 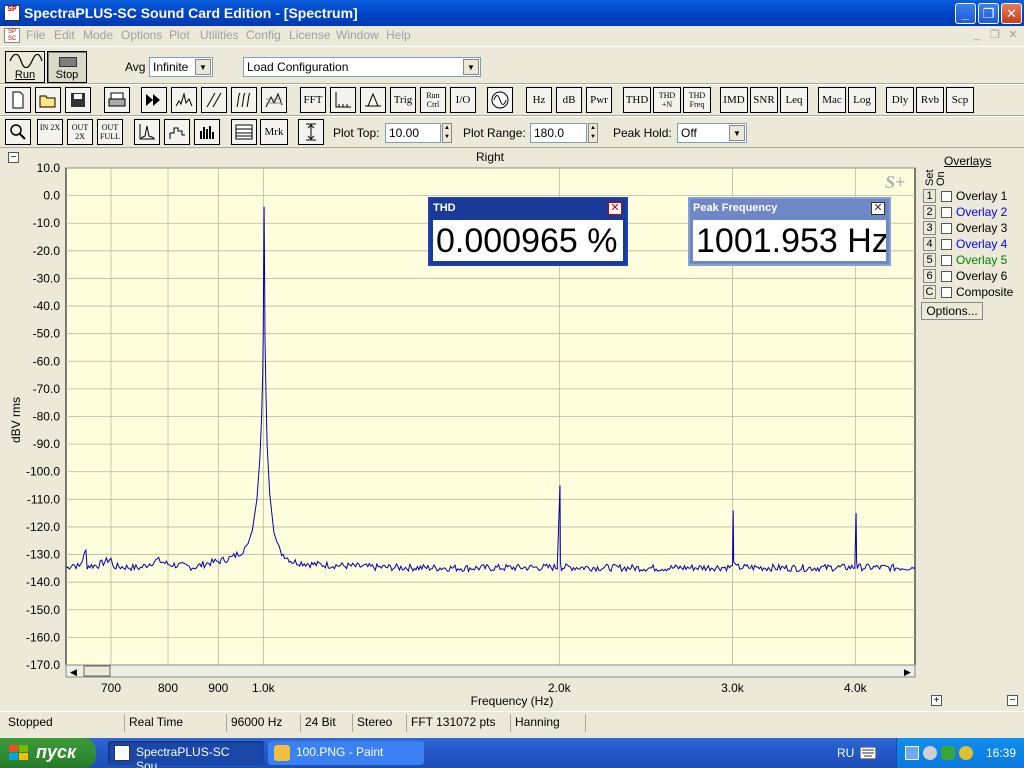 I want to click on zoom-button, so click(x=18, y=132).